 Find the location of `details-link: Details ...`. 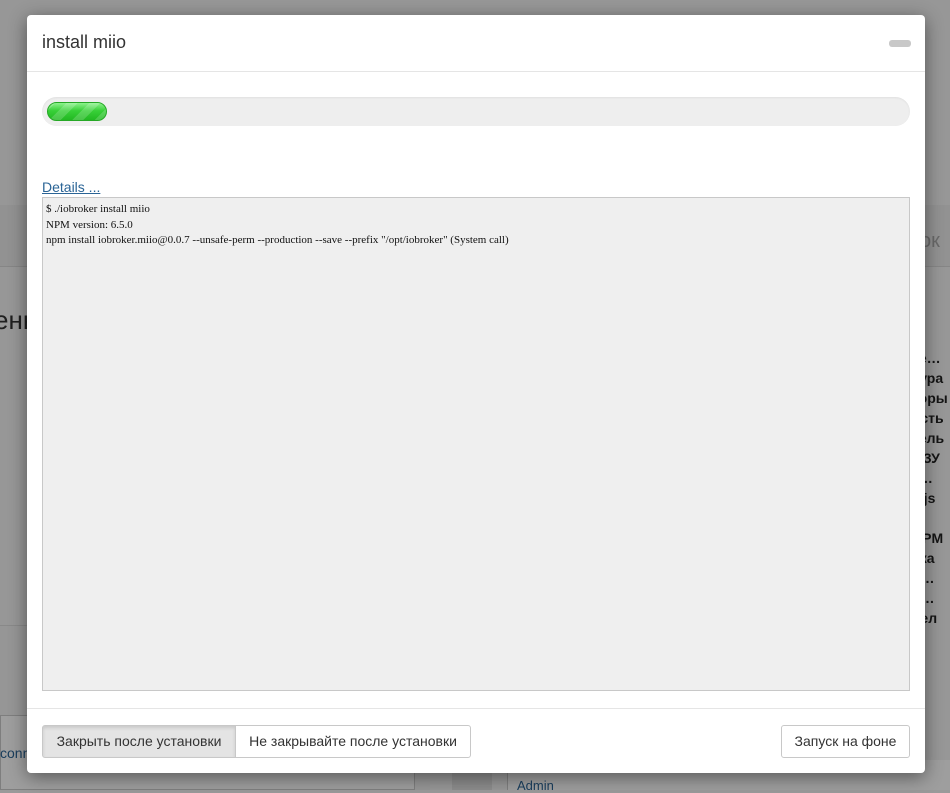

details-link: Details ... is located at coordinates (71, 187).